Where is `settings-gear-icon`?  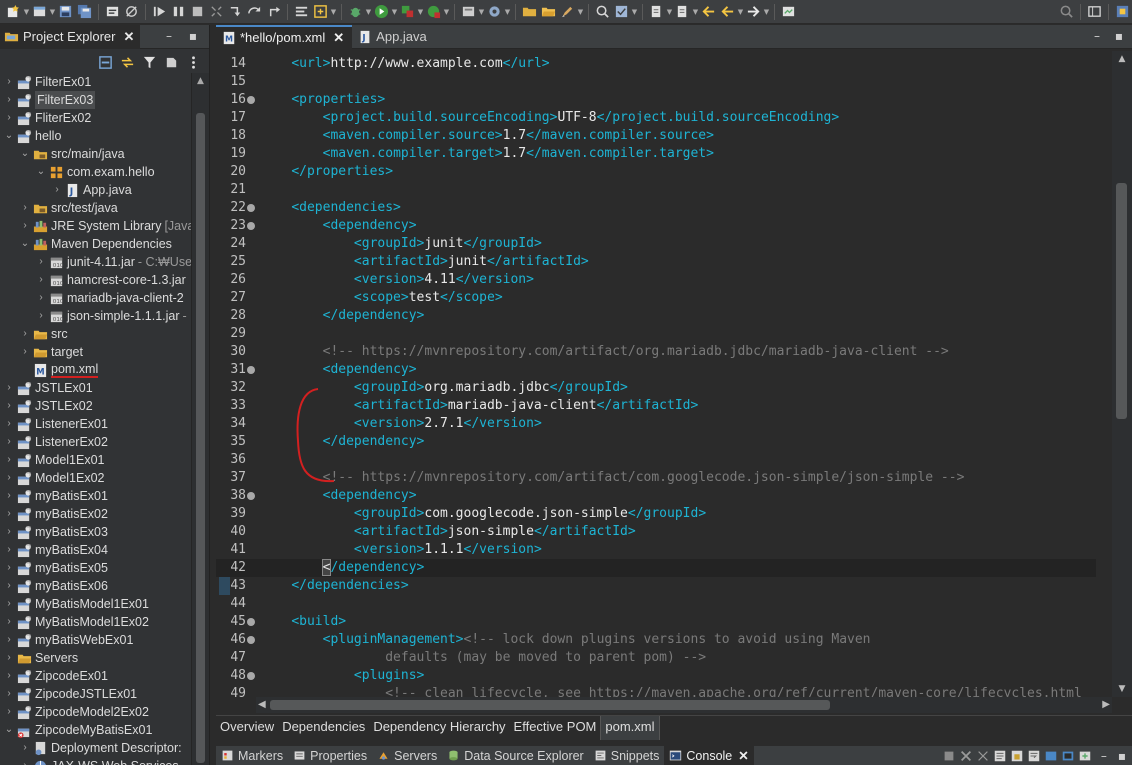 settings-gear-icon is located at coordinates (494, 11).